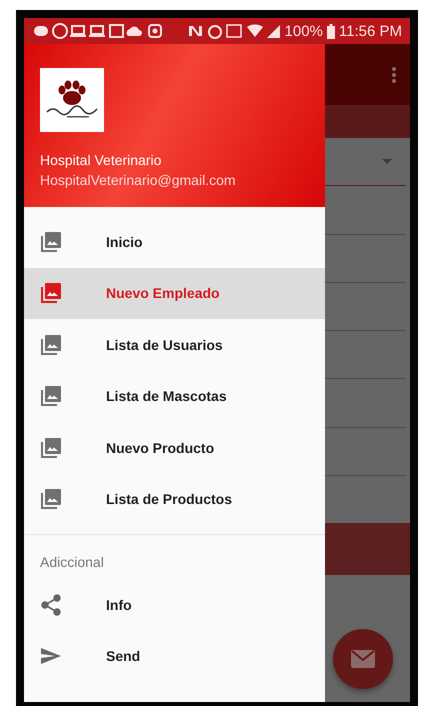 This screenshot has height=706, width=421. What do you see at coordinates (370, 31) in the screenshot?
I see `clock-time: 11:56 PM` at bounding box center [370, 31].